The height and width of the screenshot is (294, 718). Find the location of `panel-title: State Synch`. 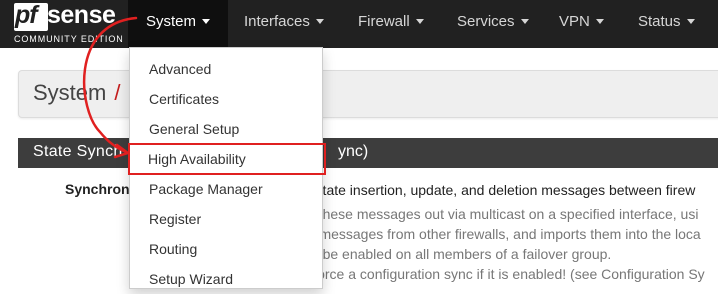

panel-title: State Synch is located at coordinates (78, 151).